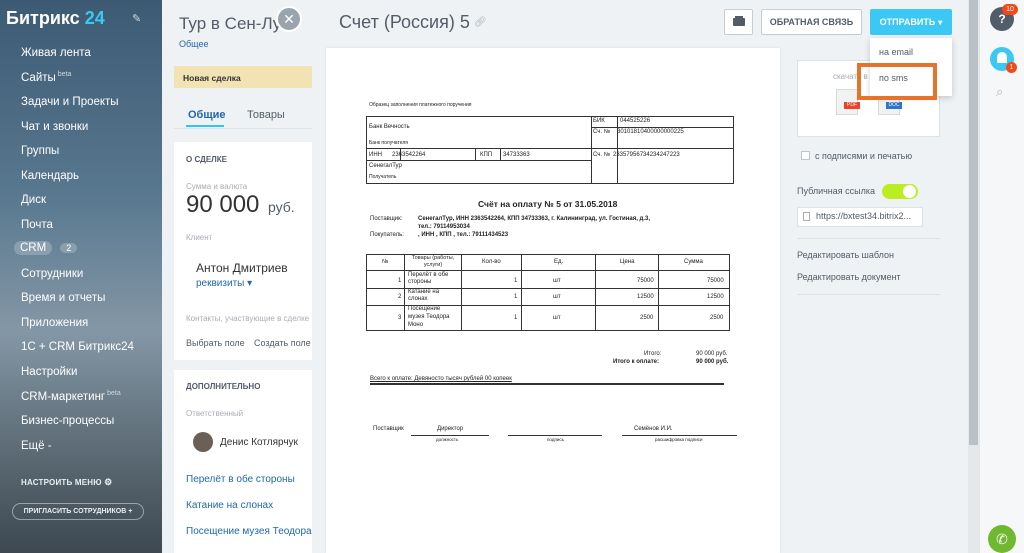 This screenshot has height=553, width=1024. Describe the element at coordinates (52, 274) in the screenshot. I see `sidebar-item-employees: Сотрудники` at that location.